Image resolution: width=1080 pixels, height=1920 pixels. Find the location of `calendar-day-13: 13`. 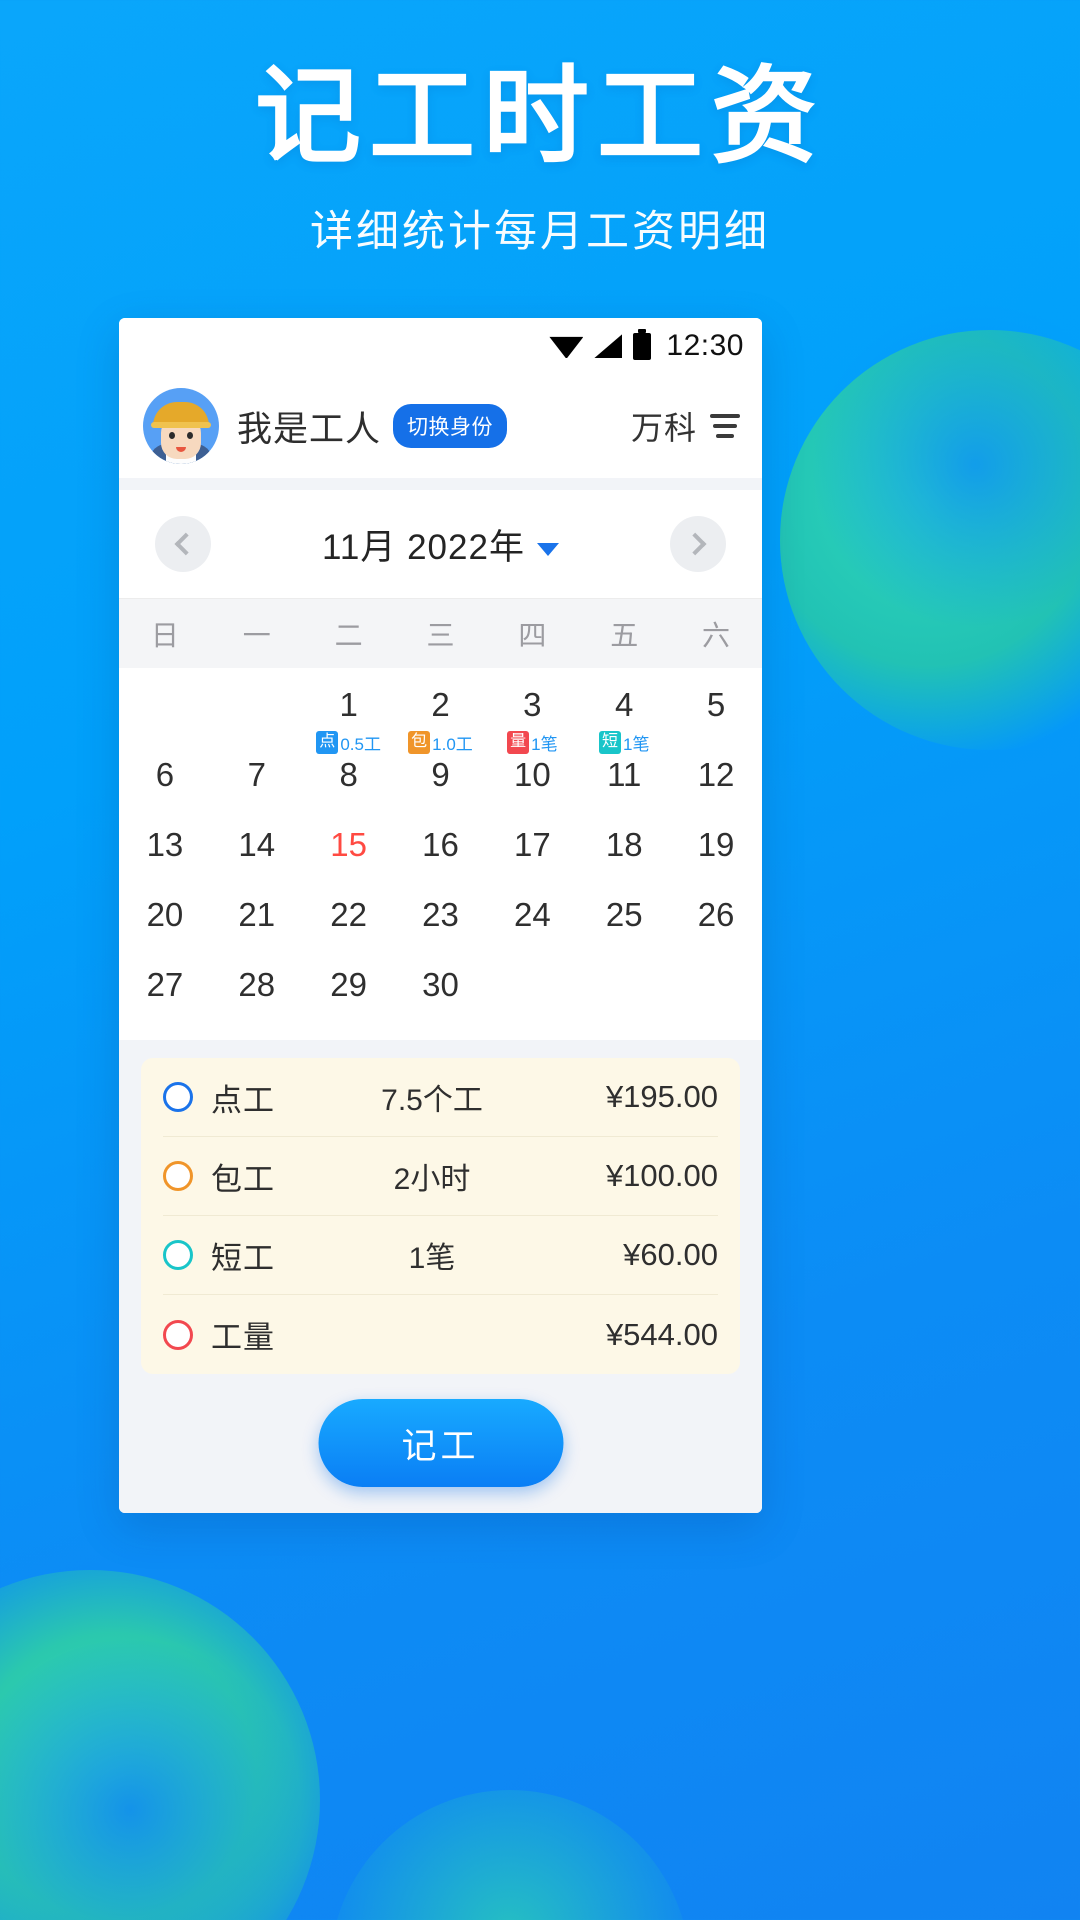

calendar-day-13: 13 is located at coordinates (165, 855).